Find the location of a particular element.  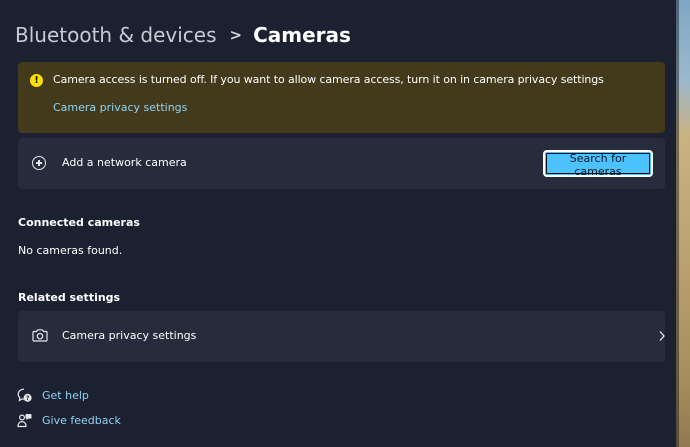

add-network-camera-card: Add a network camera Search for cameras is located at coordinates (341, 163).